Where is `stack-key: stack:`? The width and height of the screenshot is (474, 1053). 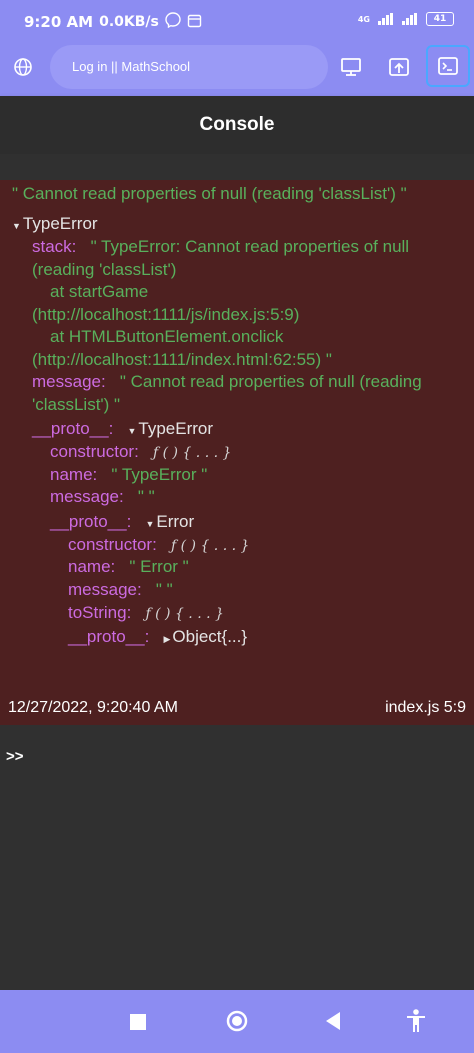
stack-key: stack: is located at coordinates (54, 246).